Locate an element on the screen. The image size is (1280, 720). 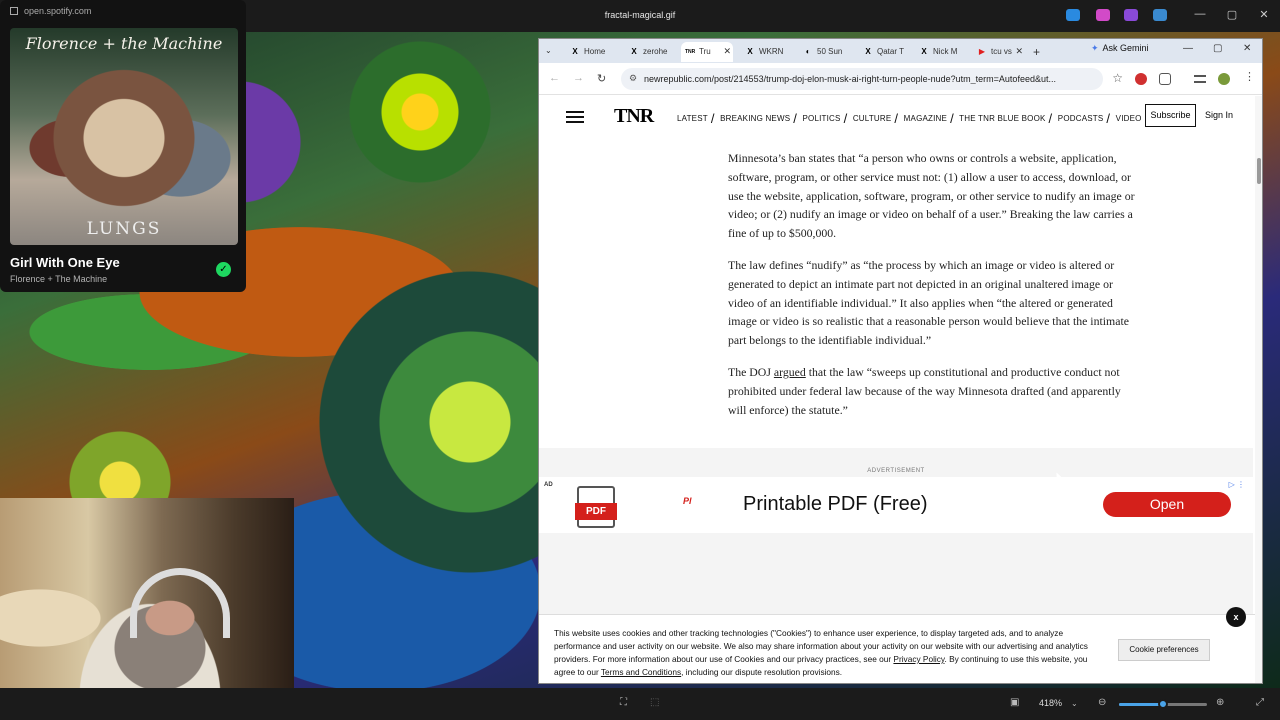
argued-link: argued is located at coordinates (790, 372).